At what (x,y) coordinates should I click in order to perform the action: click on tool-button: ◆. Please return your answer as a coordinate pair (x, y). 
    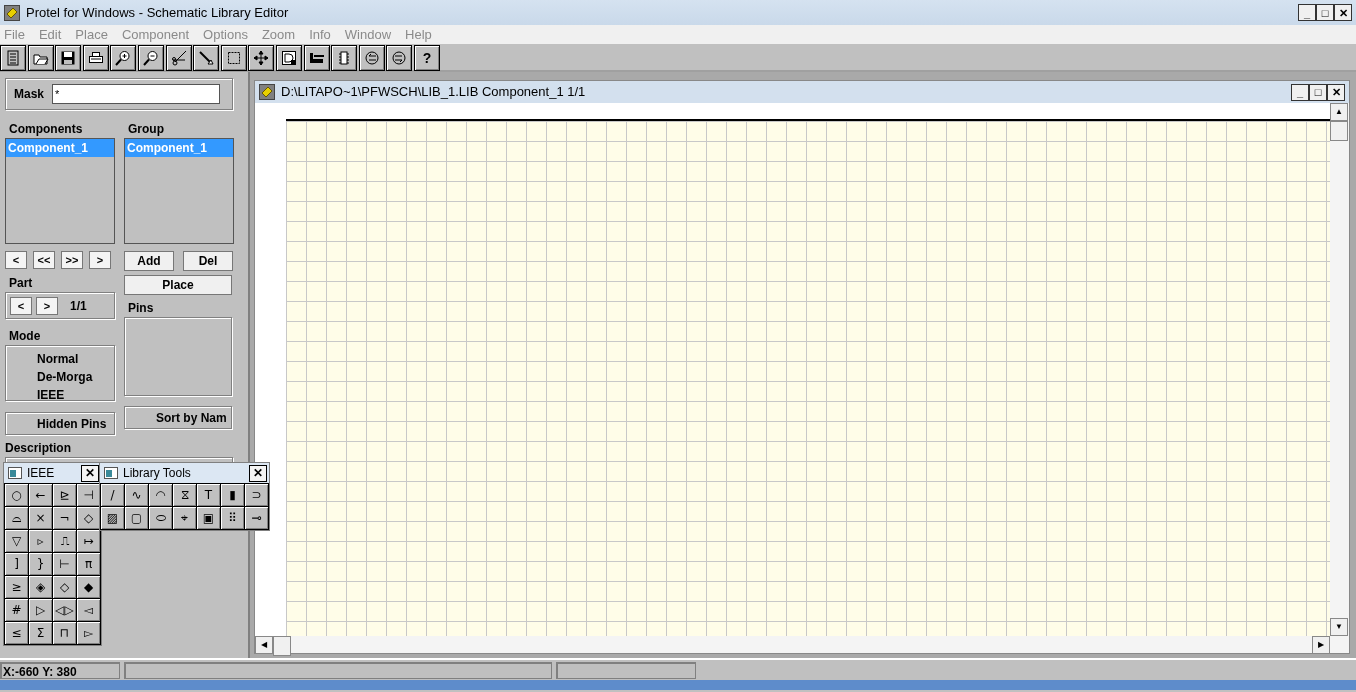
    Looking at the image, I should click on (88, 587).